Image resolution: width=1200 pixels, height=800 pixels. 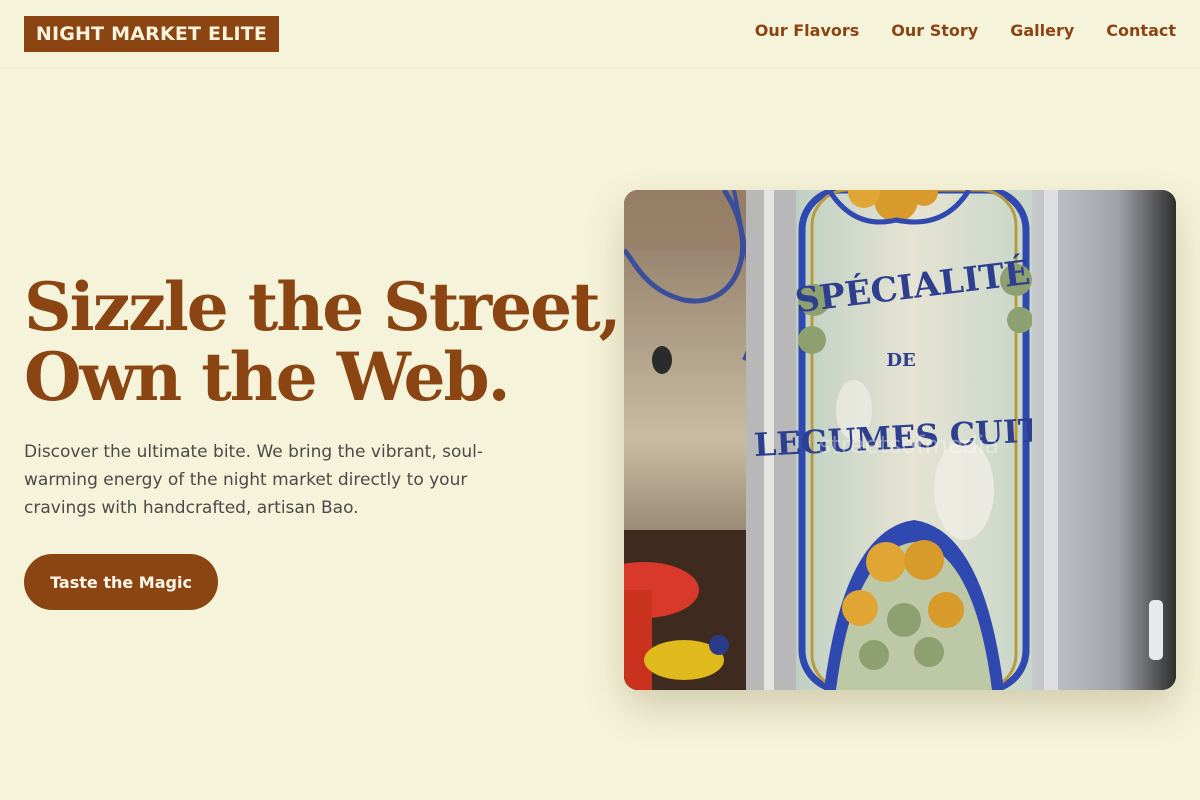 What do you see at coordinates (267, 377) in the screenshot?
I see `hero-title-line-2: Own the Web.` at bounding box center [267, 377].